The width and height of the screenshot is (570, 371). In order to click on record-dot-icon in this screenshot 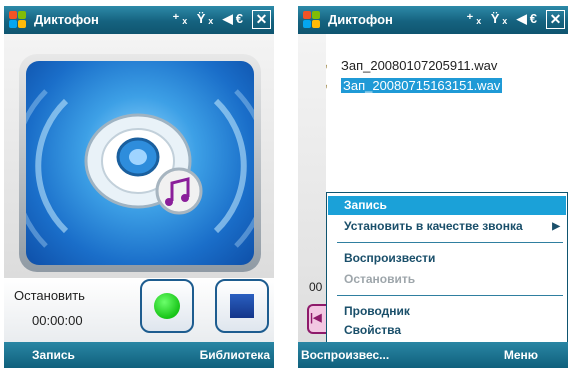, I will do `click(167, 306)`.